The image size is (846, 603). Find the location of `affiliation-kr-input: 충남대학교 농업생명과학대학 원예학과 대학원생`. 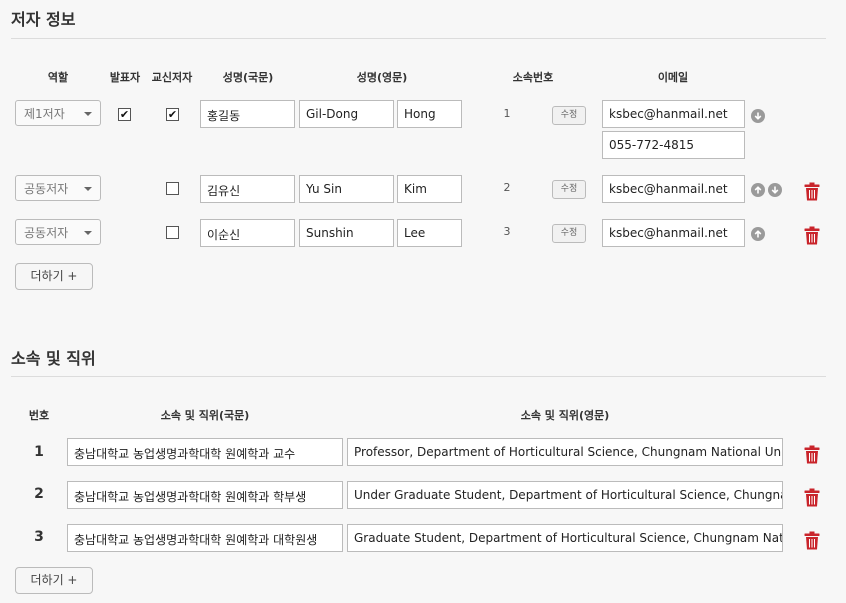

affiliation-kr-input: 충남대학교 농업생명과학대학 원예학과 대학원생 is located at coordinates (205, 538).